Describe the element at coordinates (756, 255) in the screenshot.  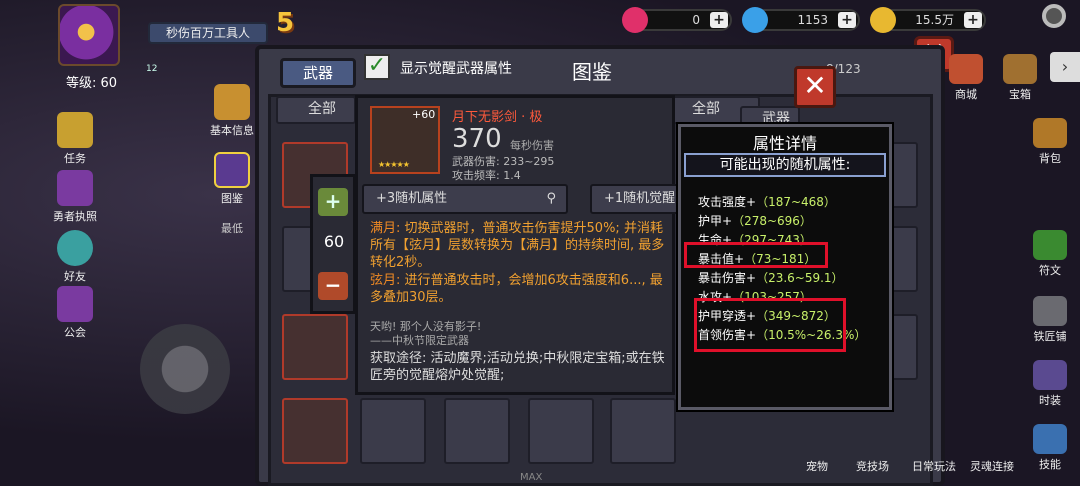
I see `highlight-box-crit` at that location.